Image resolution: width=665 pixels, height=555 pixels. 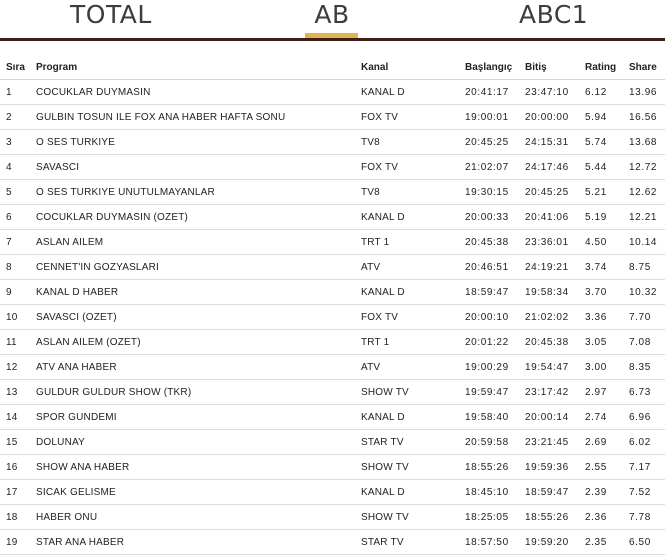 I want to click on cell-share: 7.17, so click(x=647, y=467).